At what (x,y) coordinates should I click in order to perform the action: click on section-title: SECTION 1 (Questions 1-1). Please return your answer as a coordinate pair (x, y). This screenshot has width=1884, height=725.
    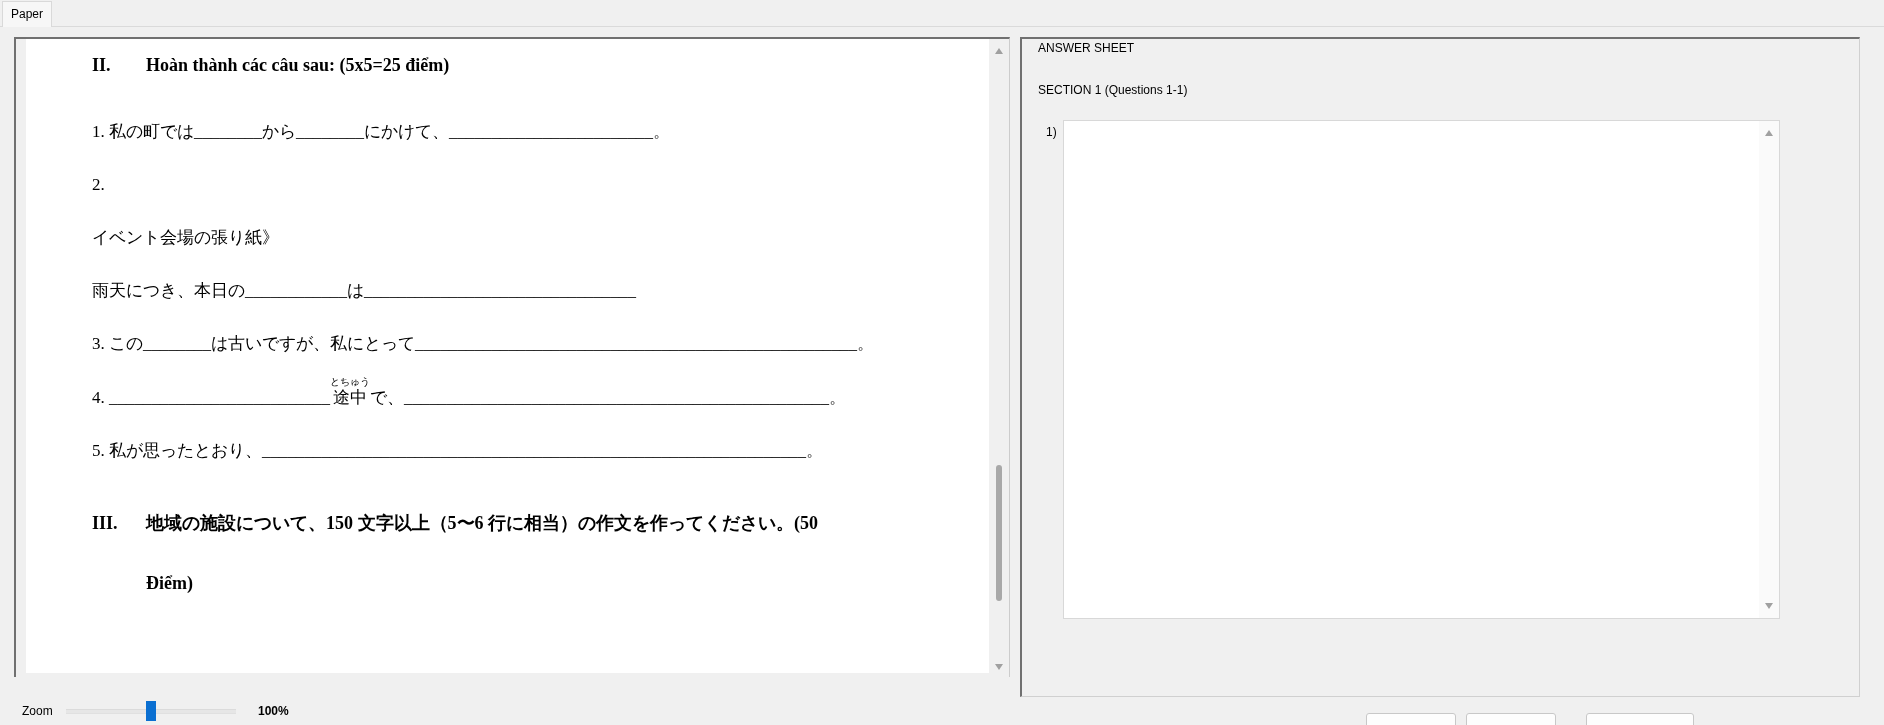
    Looking at the image, I should click on (1113, 90).